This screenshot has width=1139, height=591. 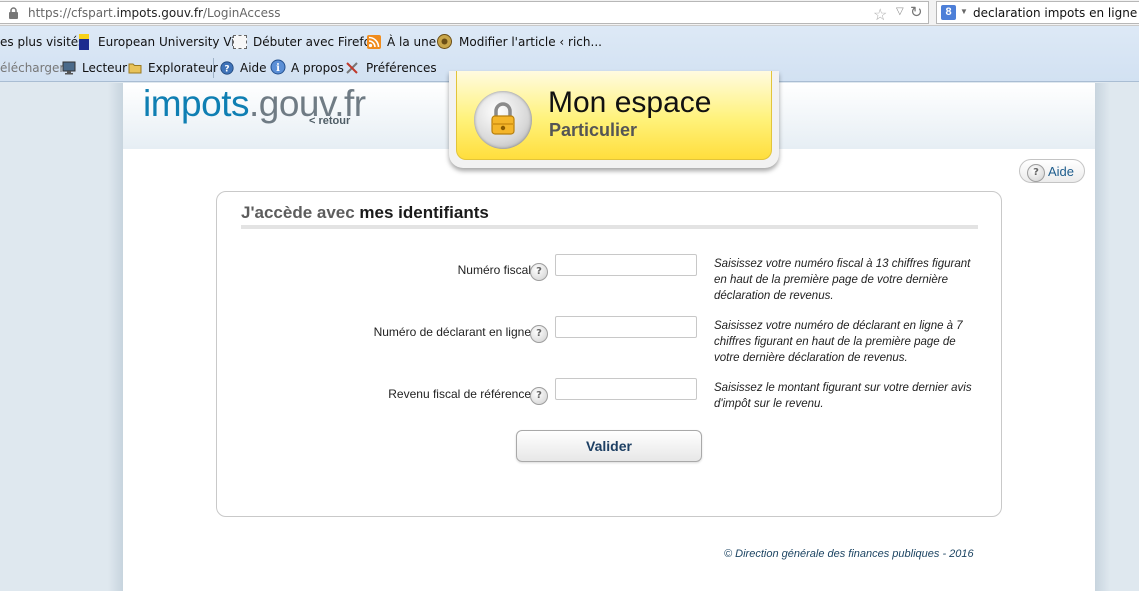 I want to click on bookmark-star-icon: ☆, so click(x=880, y=15).